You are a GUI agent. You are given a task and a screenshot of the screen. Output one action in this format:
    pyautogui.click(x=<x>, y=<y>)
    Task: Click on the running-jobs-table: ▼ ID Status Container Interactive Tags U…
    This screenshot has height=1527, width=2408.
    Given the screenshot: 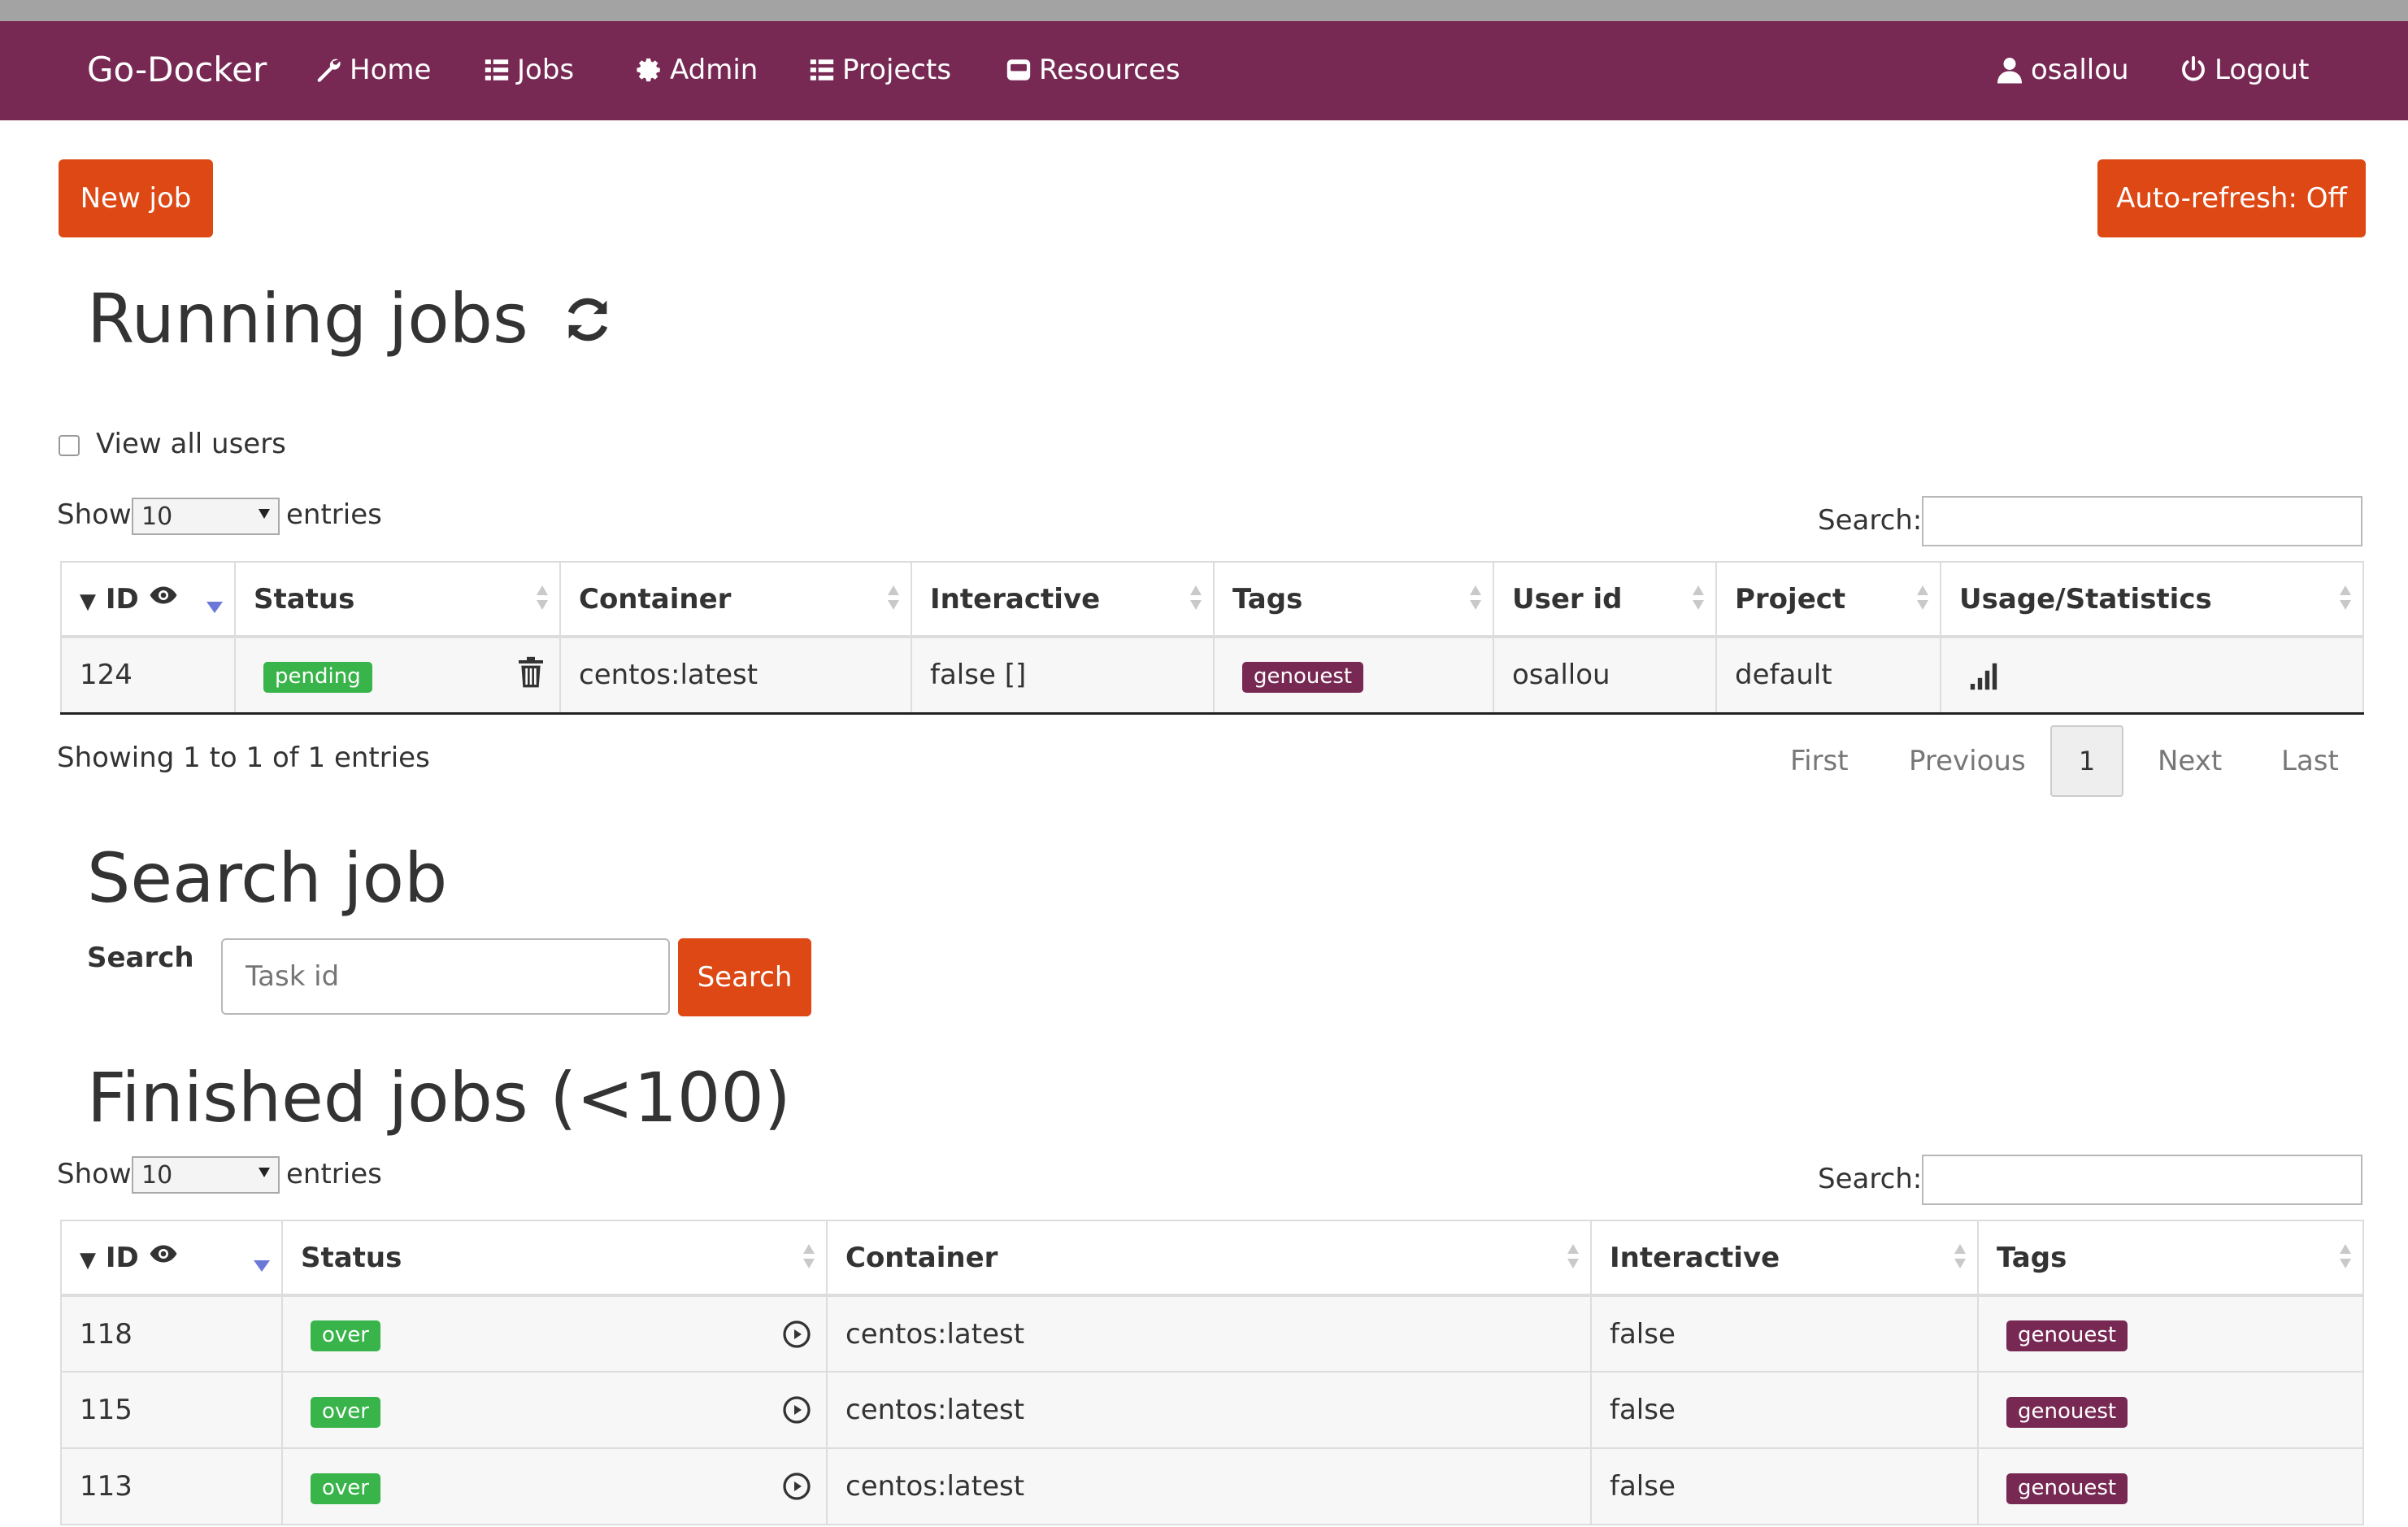 What is the action you would take?
    pyautogui.click(x=1212, y=638)
    